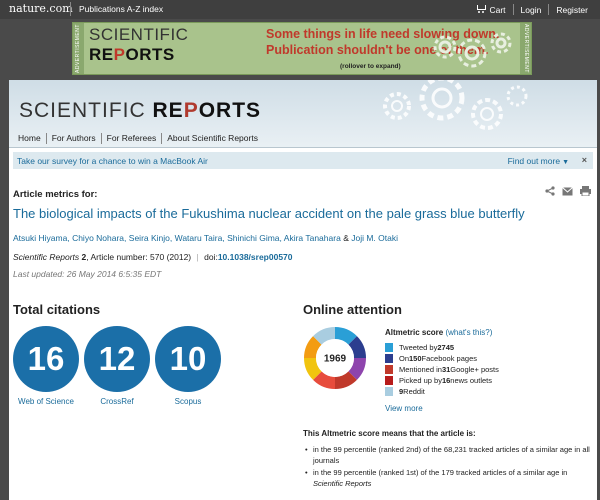 Image resolution: width=600 pixels, height=500 pixels. Describe the element at coordinates (46, 359) in the screenshot. I see `citation-count-web-of-science: 16` at that location.